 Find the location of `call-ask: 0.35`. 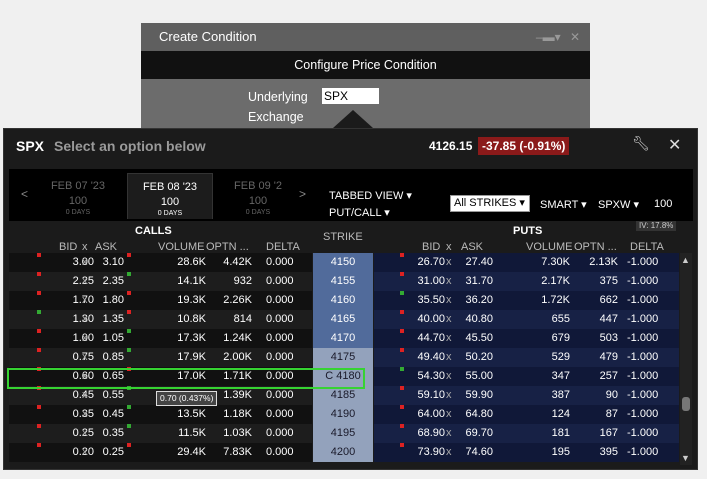

call-ask: 0.35 is located at coordinates (104, 433).